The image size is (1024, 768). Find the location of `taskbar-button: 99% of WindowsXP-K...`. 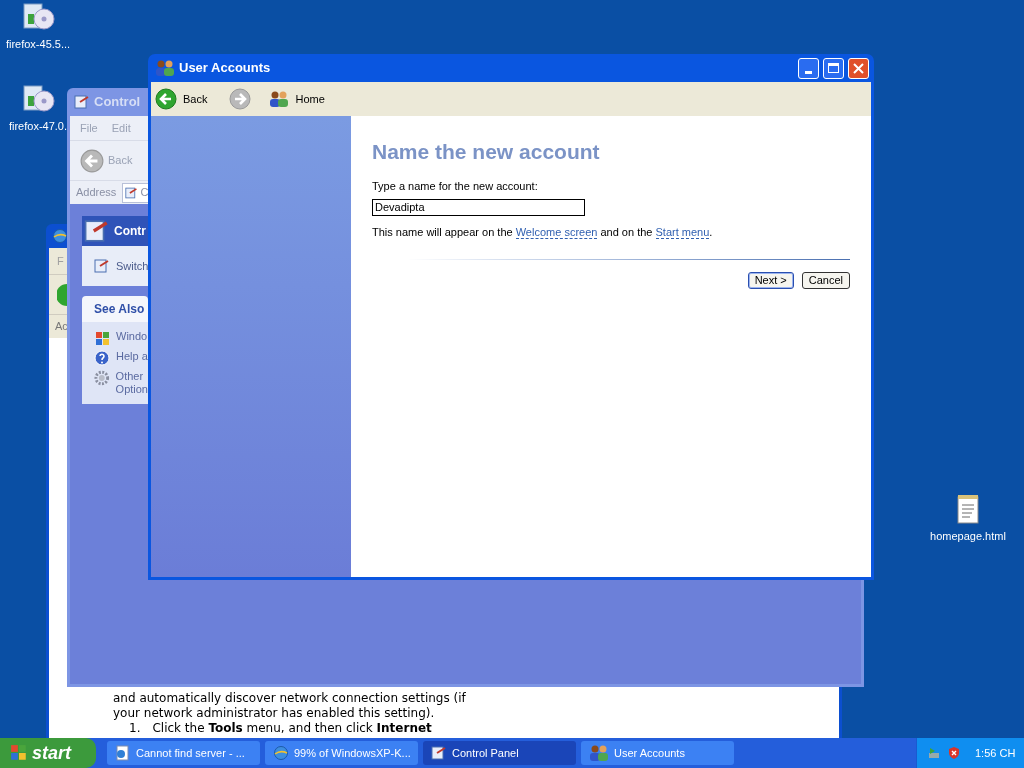

taskbar-button: 99% of WindowsXP-K... is located at coordinates (341, 753).